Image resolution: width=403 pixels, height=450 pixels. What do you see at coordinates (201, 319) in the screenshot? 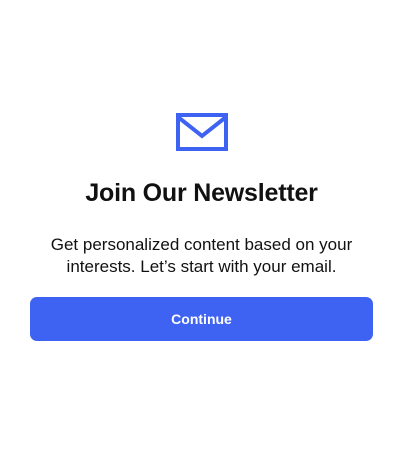
I see `continue-button: Continue` at bounding box center [201, 319].